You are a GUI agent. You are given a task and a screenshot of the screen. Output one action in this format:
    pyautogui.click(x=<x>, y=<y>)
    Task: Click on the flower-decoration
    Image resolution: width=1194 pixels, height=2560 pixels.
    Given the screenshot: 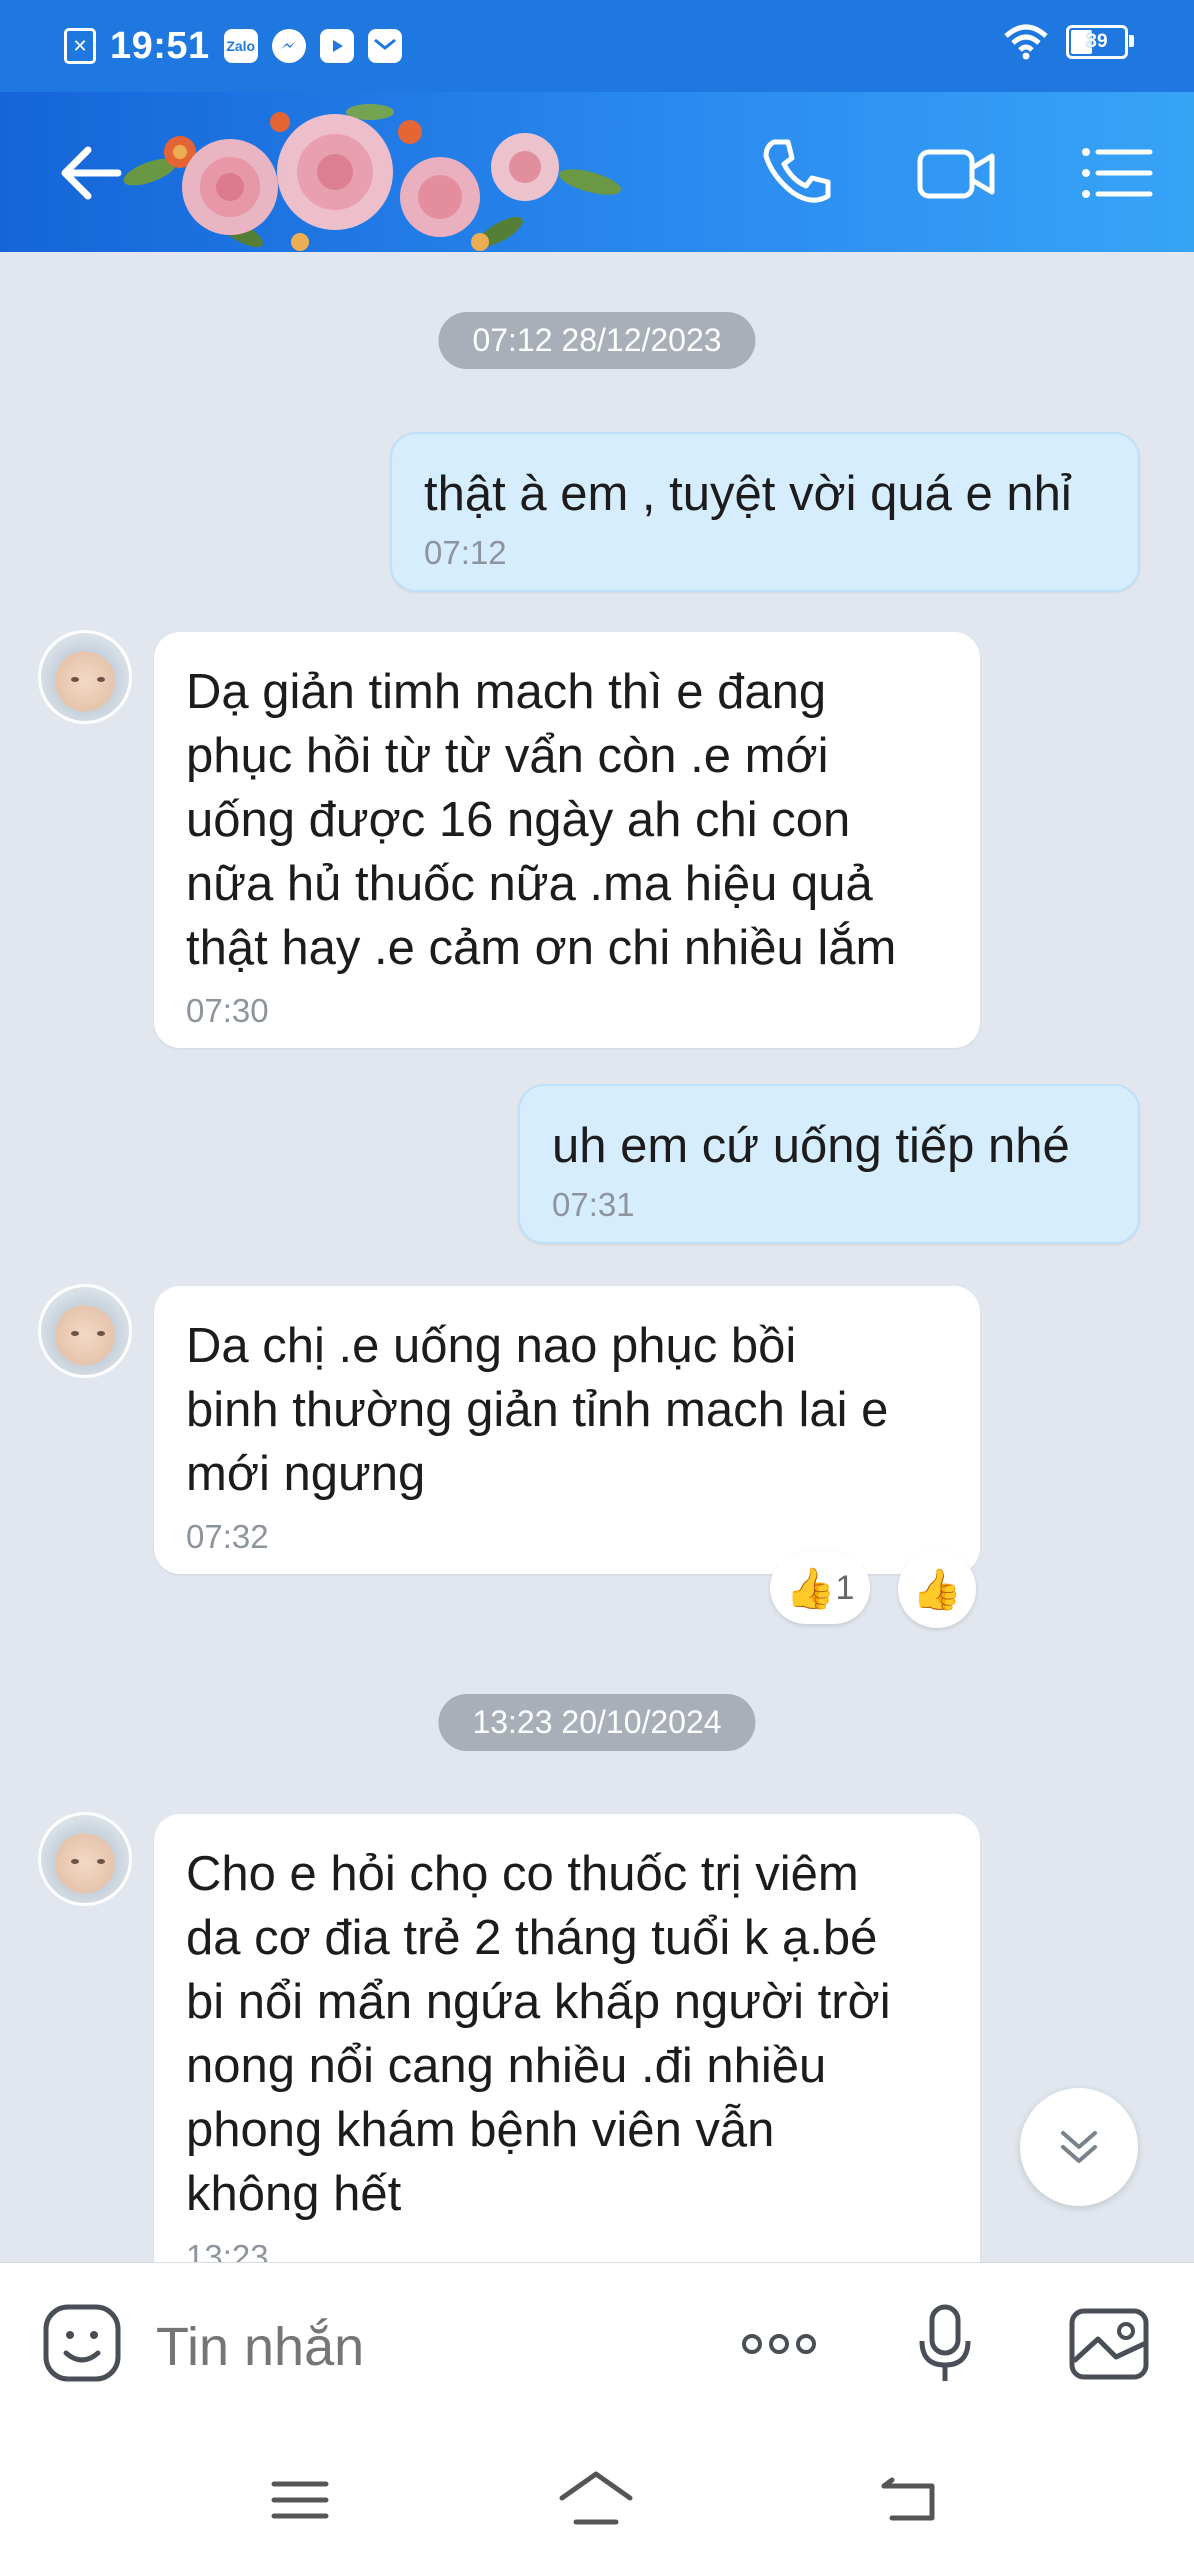 What is the action you would take?
    pyautogui.click(x=372, y=177)
    